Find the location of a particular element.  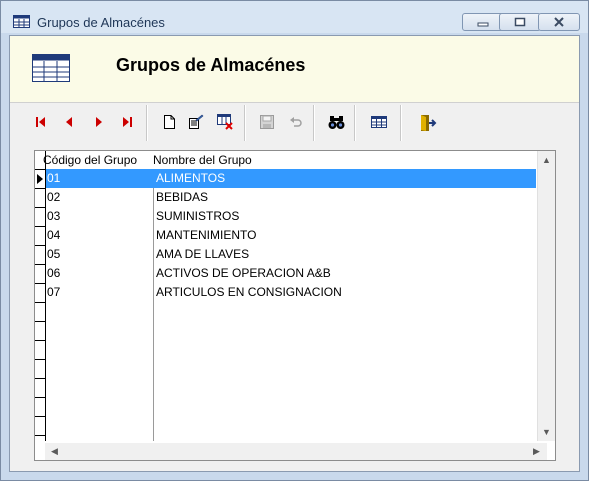

exit-door-icon is located at coordinates (429, 123).